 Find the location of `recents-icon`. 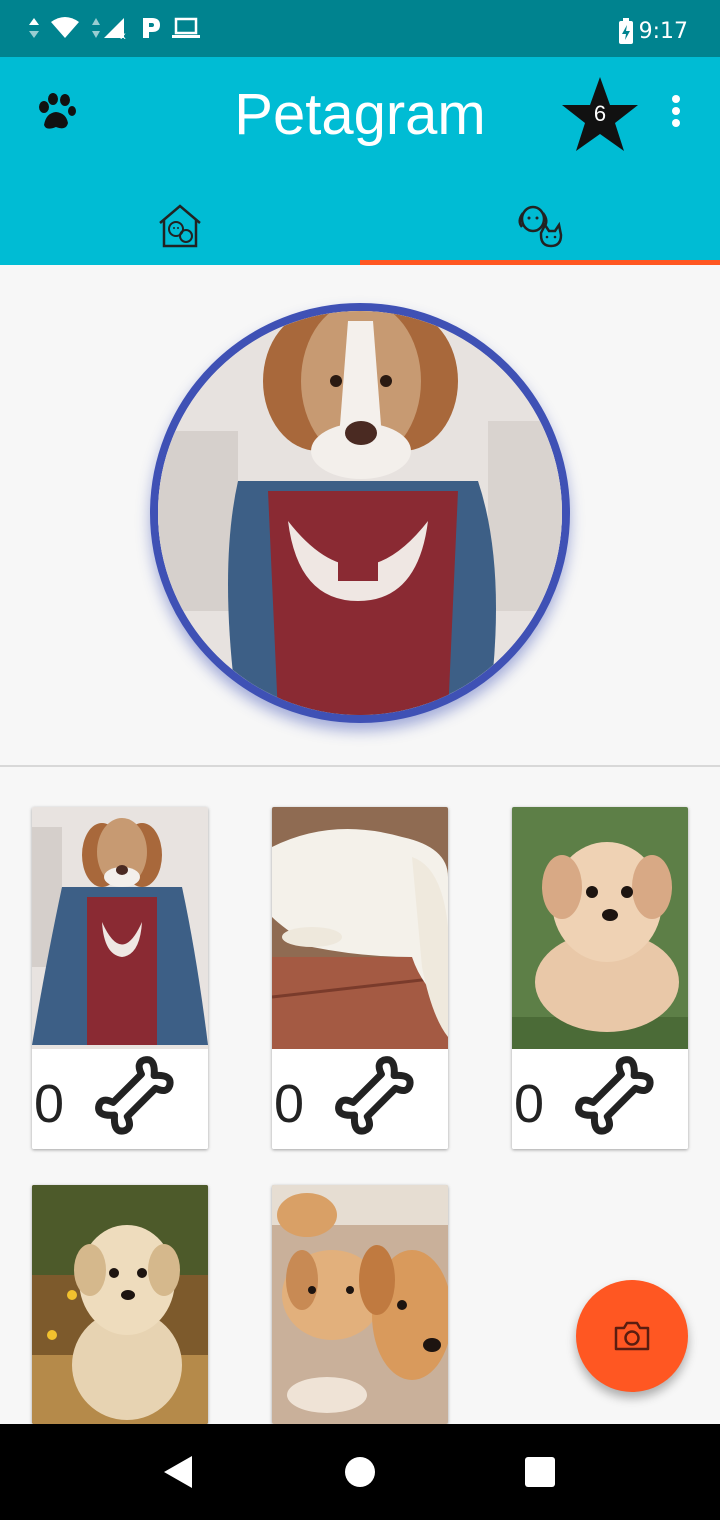

recents-icon is located at coordinates (540, 1472).